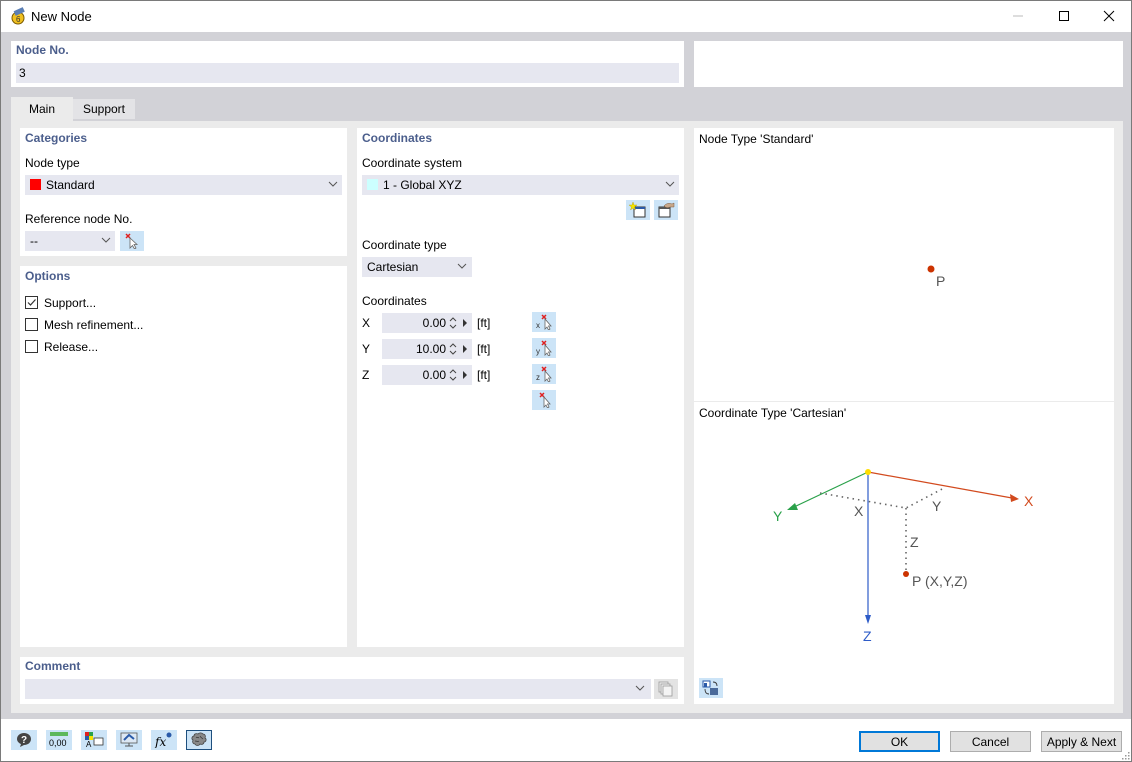  Describe the element at coordinates (48, 276) in the screenshot. I see `options-title: Options` at that location.